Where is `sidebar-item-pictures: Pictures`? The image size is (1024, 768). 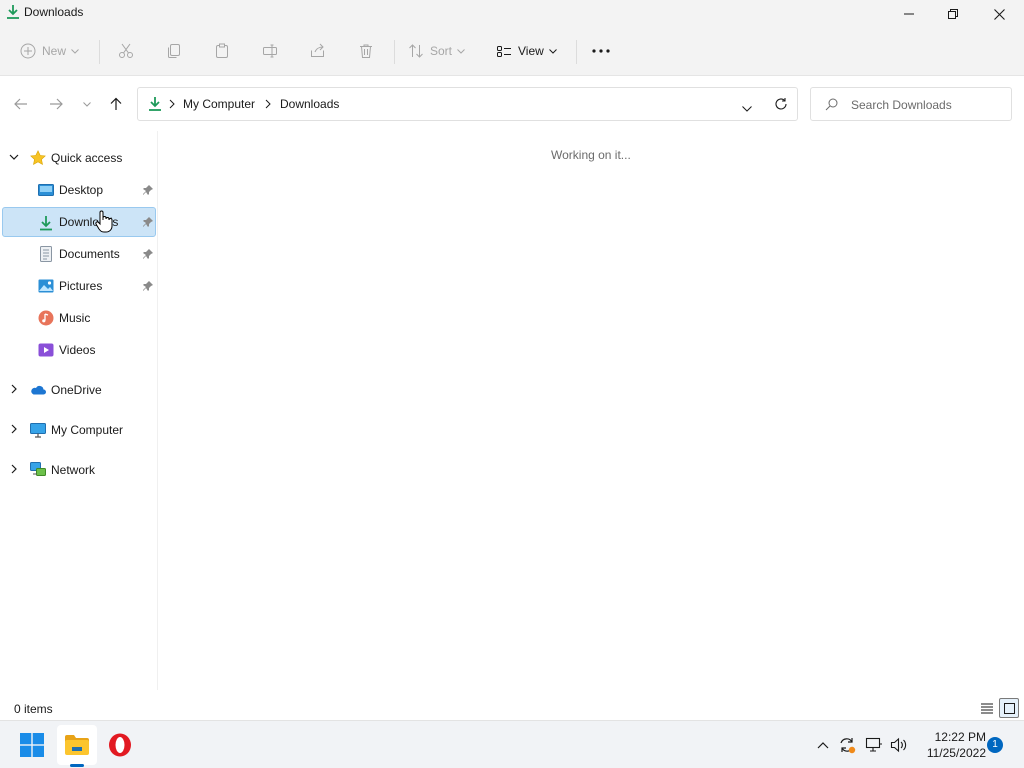 sidebar-item-pictures: Pictures is located at coordinates (79, 286).